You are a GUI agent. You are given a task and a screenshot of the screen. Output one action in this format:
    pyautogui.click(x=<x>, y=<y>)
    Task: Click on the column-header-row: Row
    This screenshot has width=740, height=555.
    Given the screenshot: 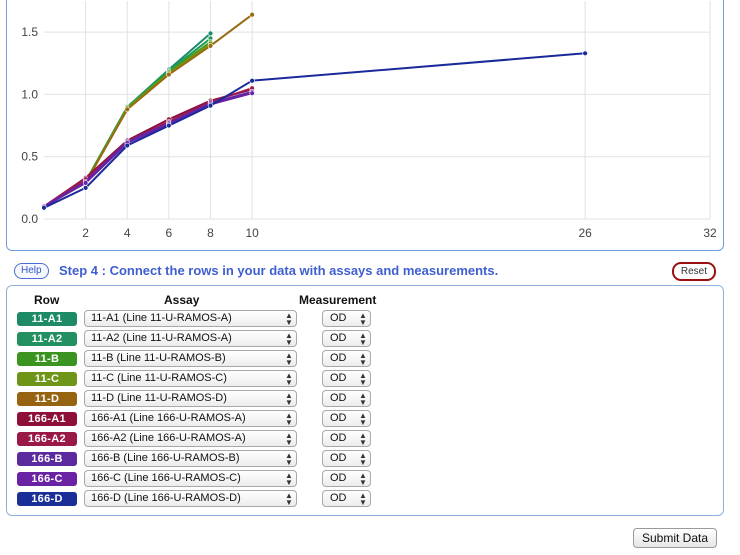 What is the action you would take?
    pyautogui.click(x=47, y=300)
    